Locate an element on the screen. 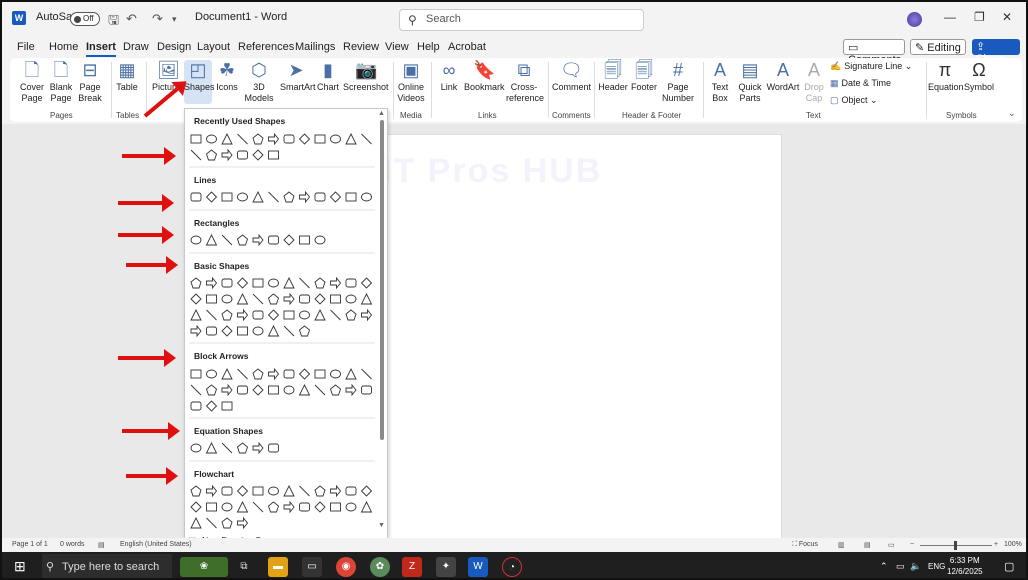  clock: 6:33 PM 12/6/2025 is located at coordinates (965, 566).